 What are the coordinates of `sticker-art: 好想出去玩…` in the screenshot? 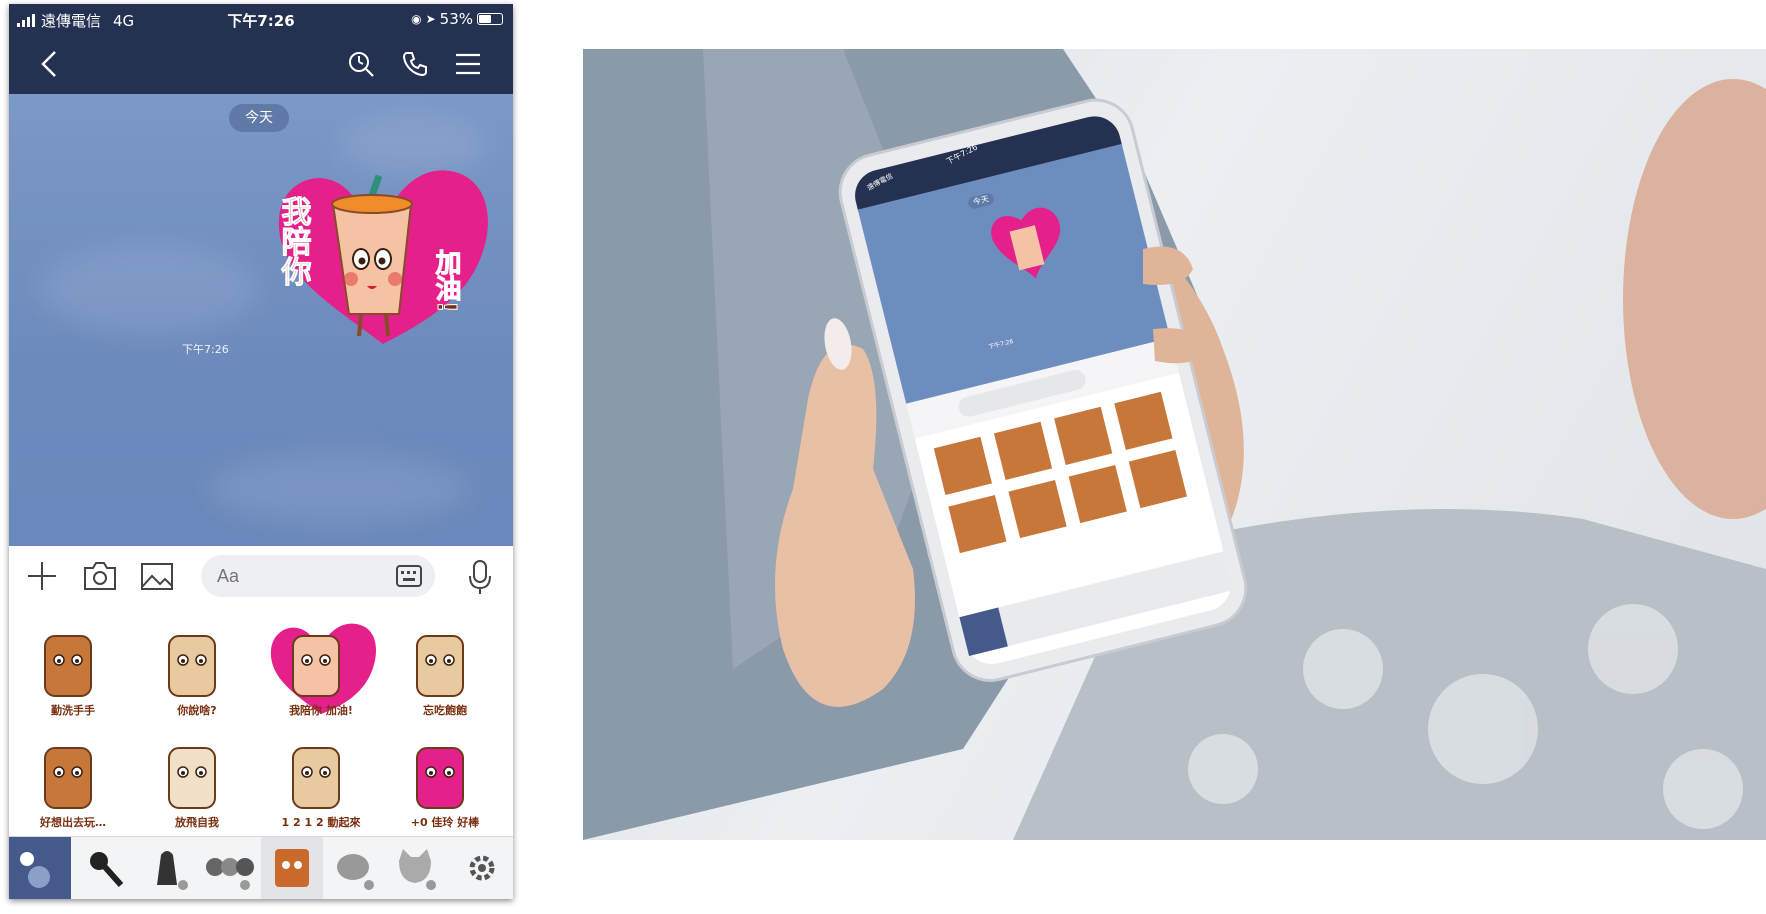 It's located at (72, 788).